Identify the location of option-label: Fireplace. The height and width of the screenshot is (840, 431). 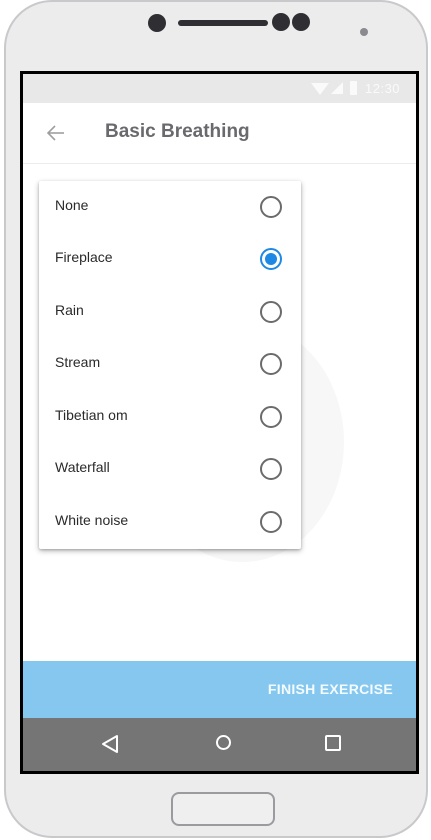
(84, 257).